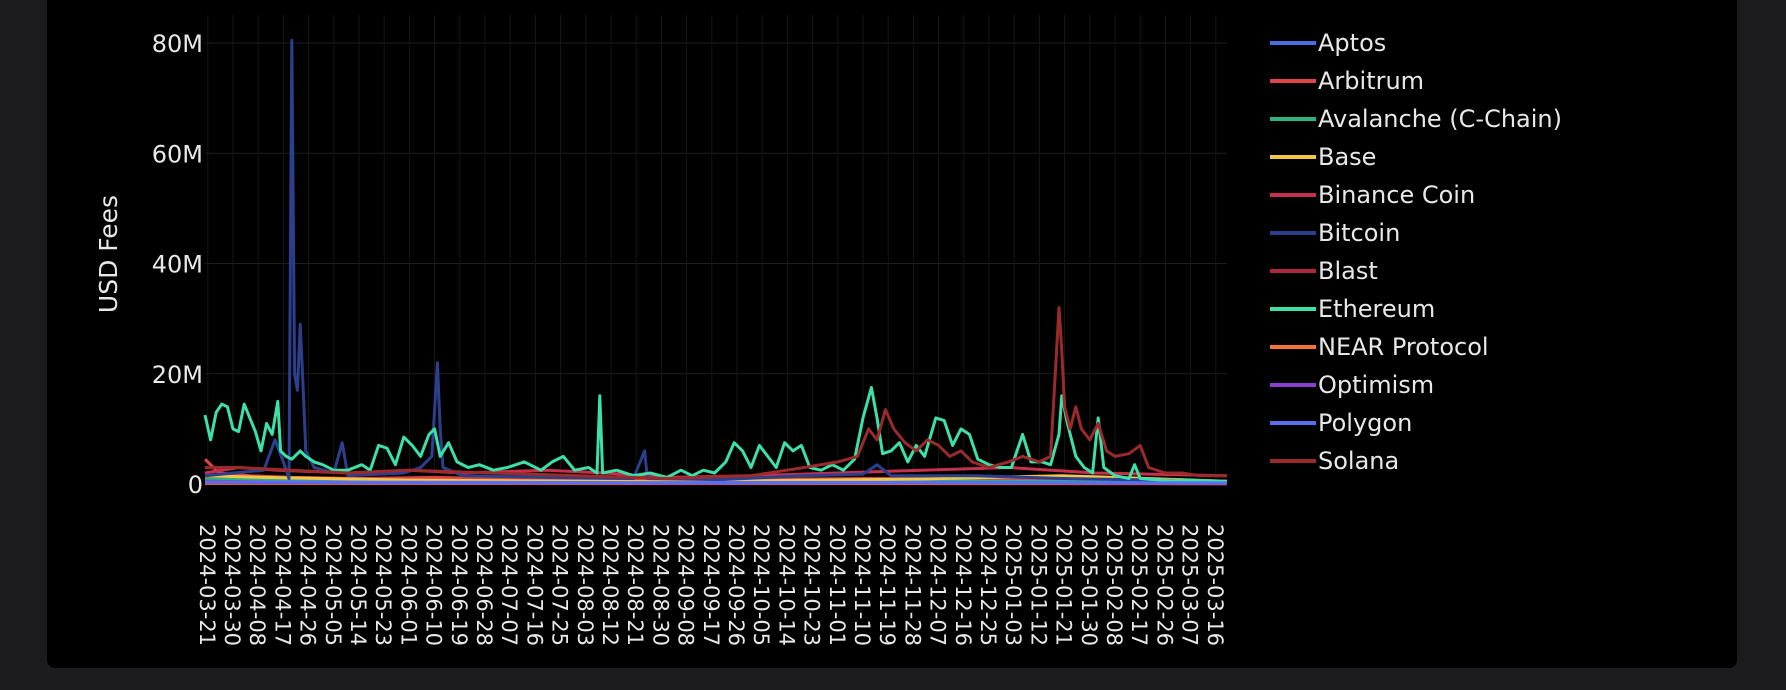  Describe the element at coordinates (1352, 43) in the screenshot. I see `legend-label: Aptos` at that location.